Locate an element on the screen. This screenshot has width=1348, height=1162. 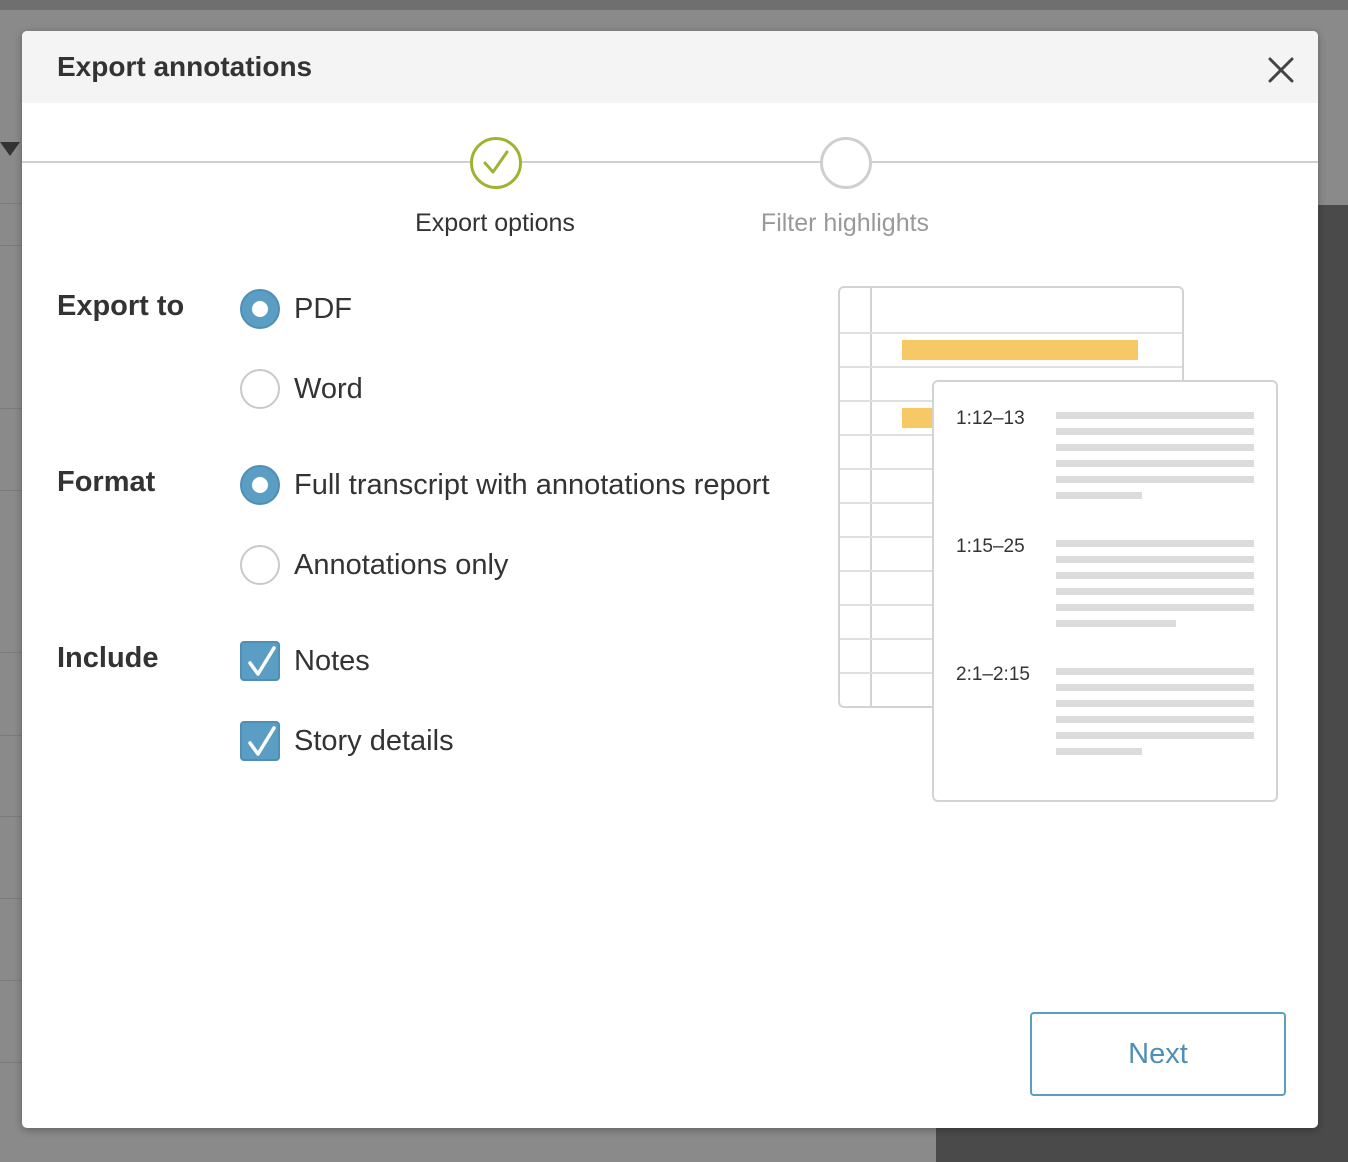
export-word-option: Word is located at coordinates (301, 389).